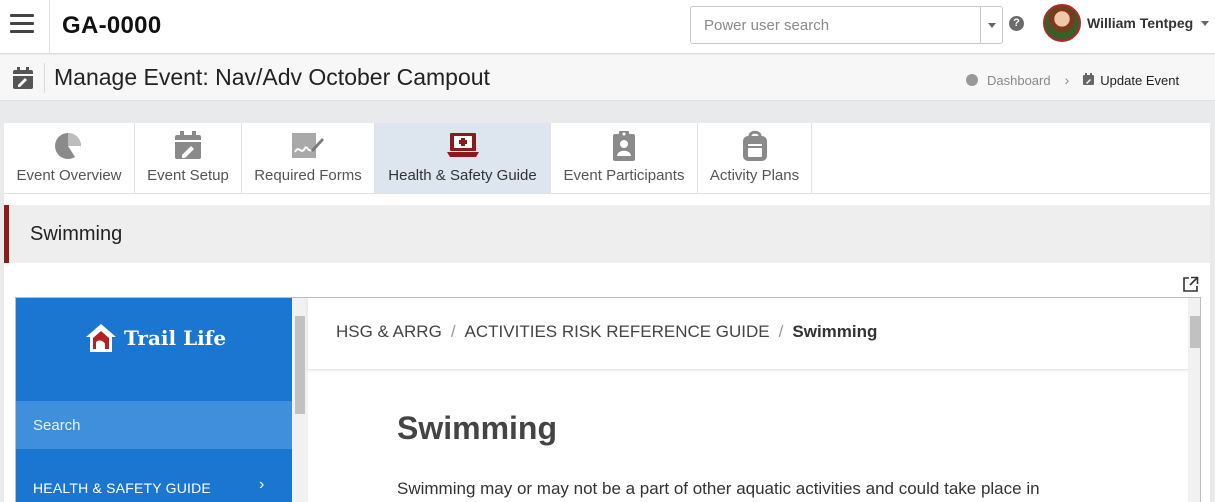 This screenshot has width=1215, height=502. I want to click on breadcrumb-dashboard: Dashboard, so click(1019, 80).